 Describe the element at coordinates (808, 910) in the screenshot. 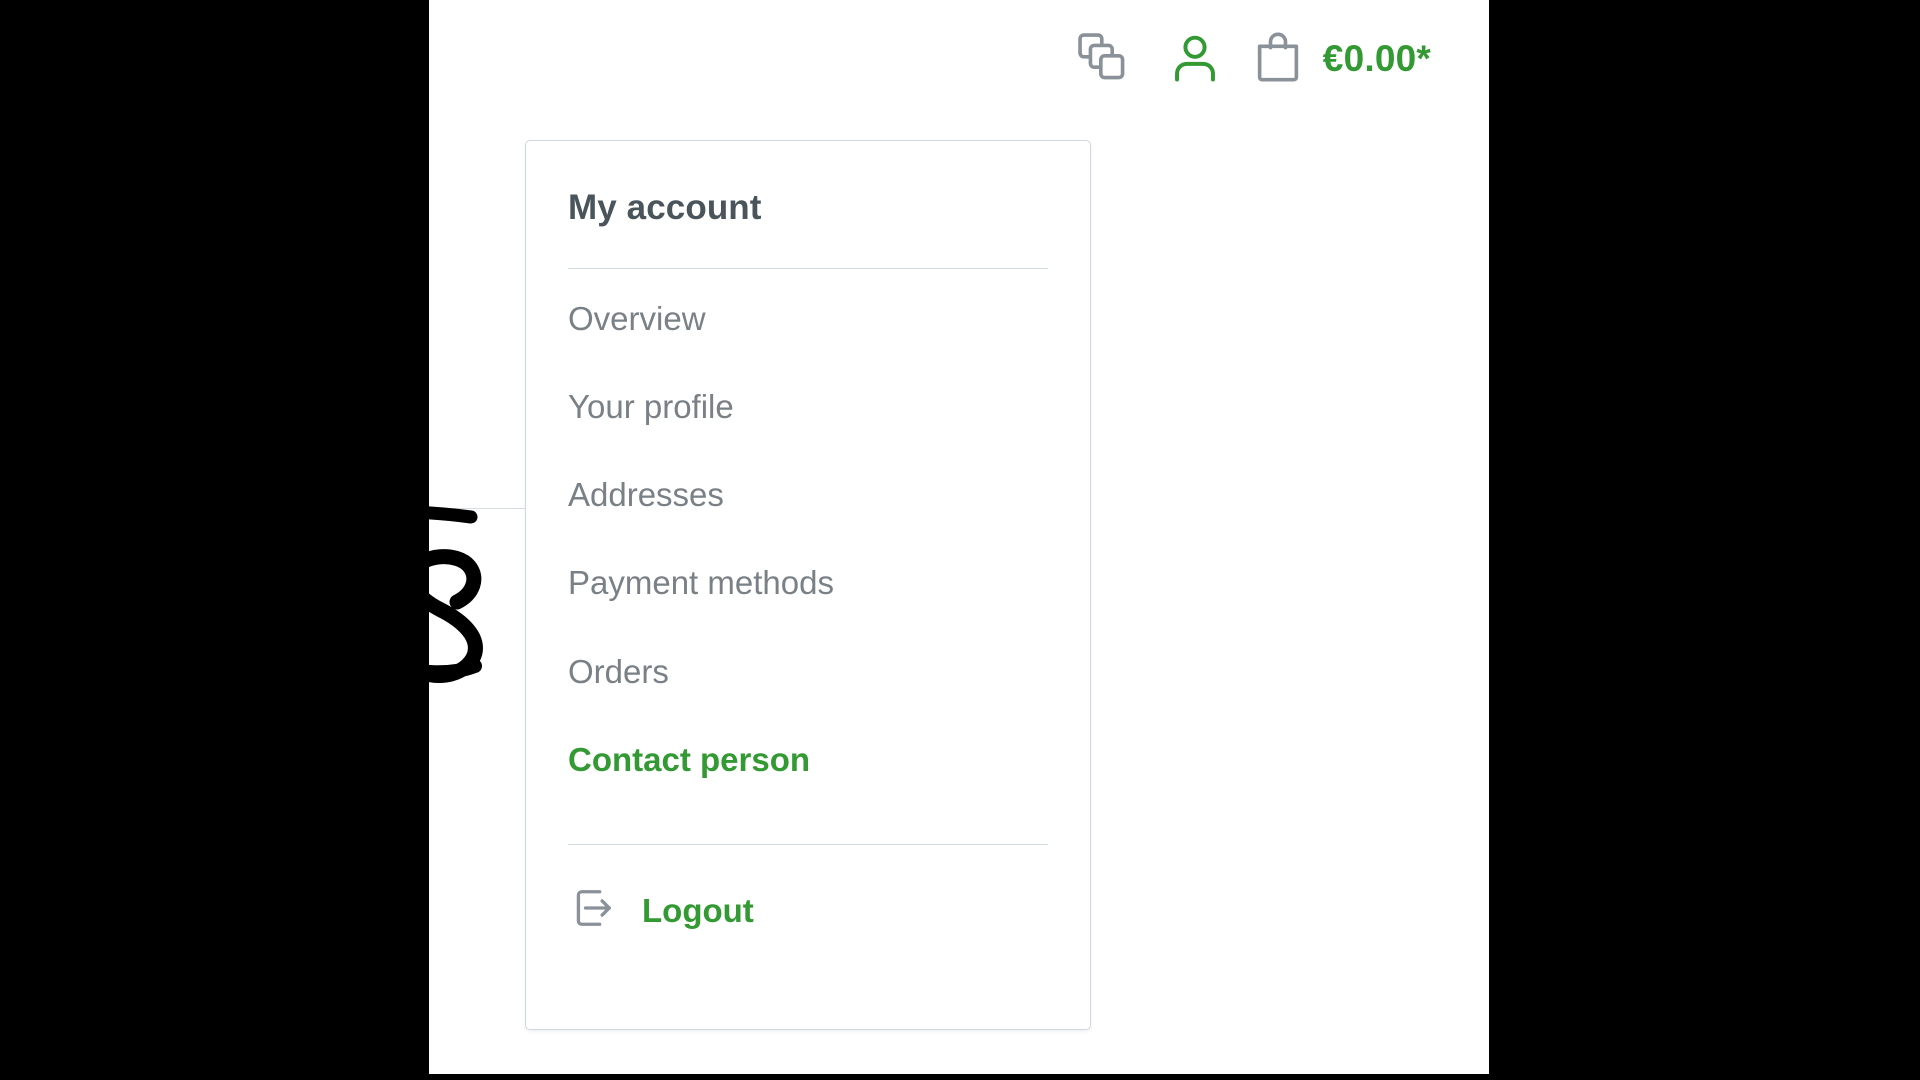

I see `logout-button: Logout` at that location.